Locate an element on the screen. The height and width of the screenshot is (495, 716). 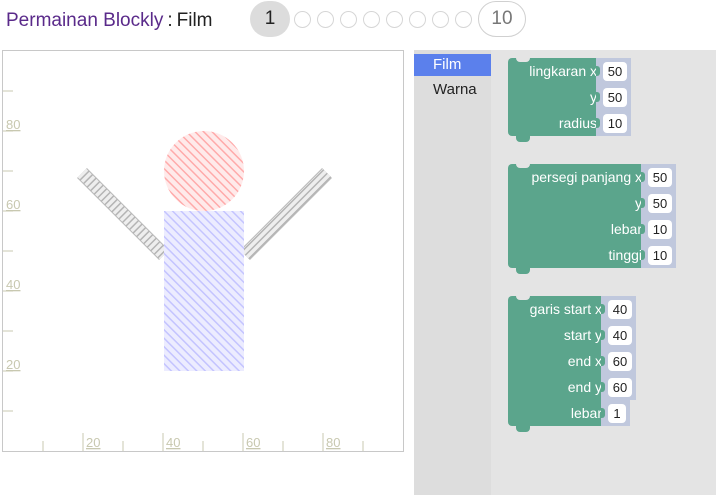
rect-width-input: 10 is located at coordinates (658, 229).